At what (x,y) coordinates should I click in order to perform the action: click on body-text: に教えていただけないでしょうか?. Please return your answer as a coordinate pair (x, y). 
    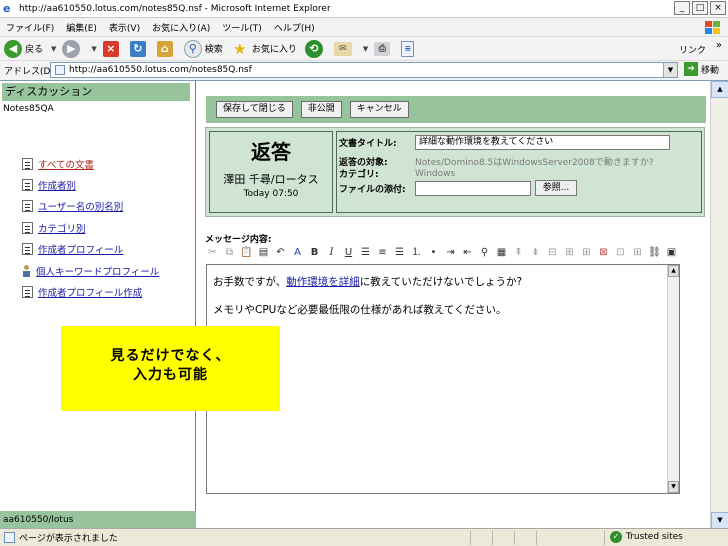
    Looking at the image, I should click on (441, 282).